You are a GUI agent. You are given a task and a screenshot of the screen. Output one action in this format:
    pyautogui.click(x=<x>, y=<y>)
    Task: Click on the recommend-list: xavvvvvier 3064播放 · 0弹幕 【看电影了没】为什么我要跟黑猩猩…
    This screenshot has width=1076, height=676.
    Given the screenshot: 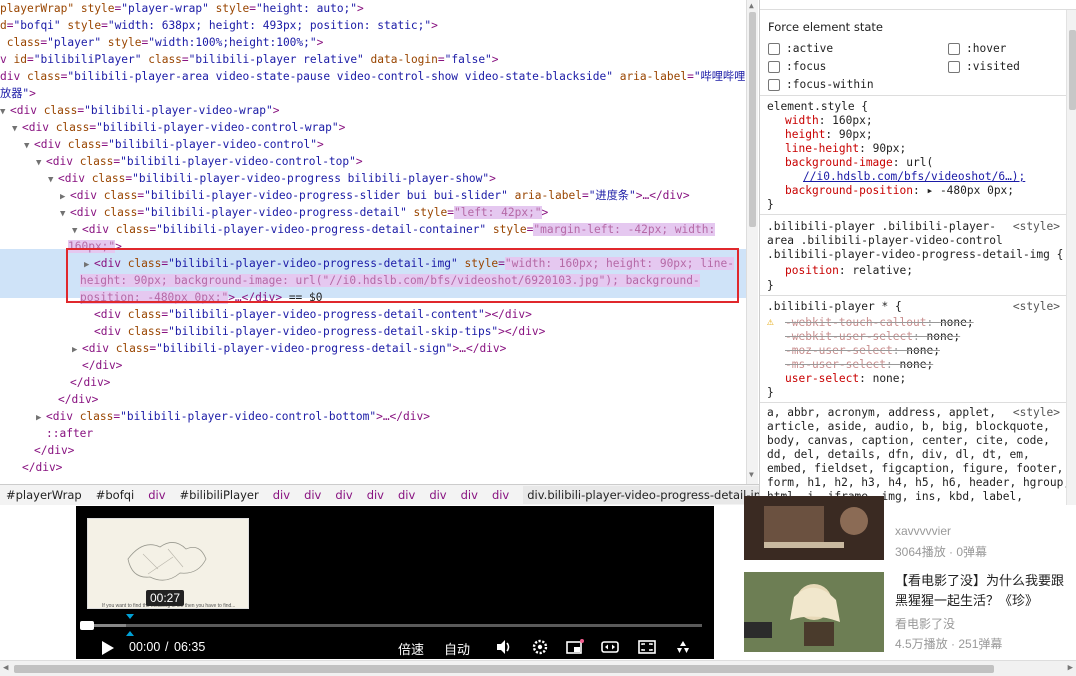 What is the action you would take?
    pyautogui.click(x=910, y=577)
    